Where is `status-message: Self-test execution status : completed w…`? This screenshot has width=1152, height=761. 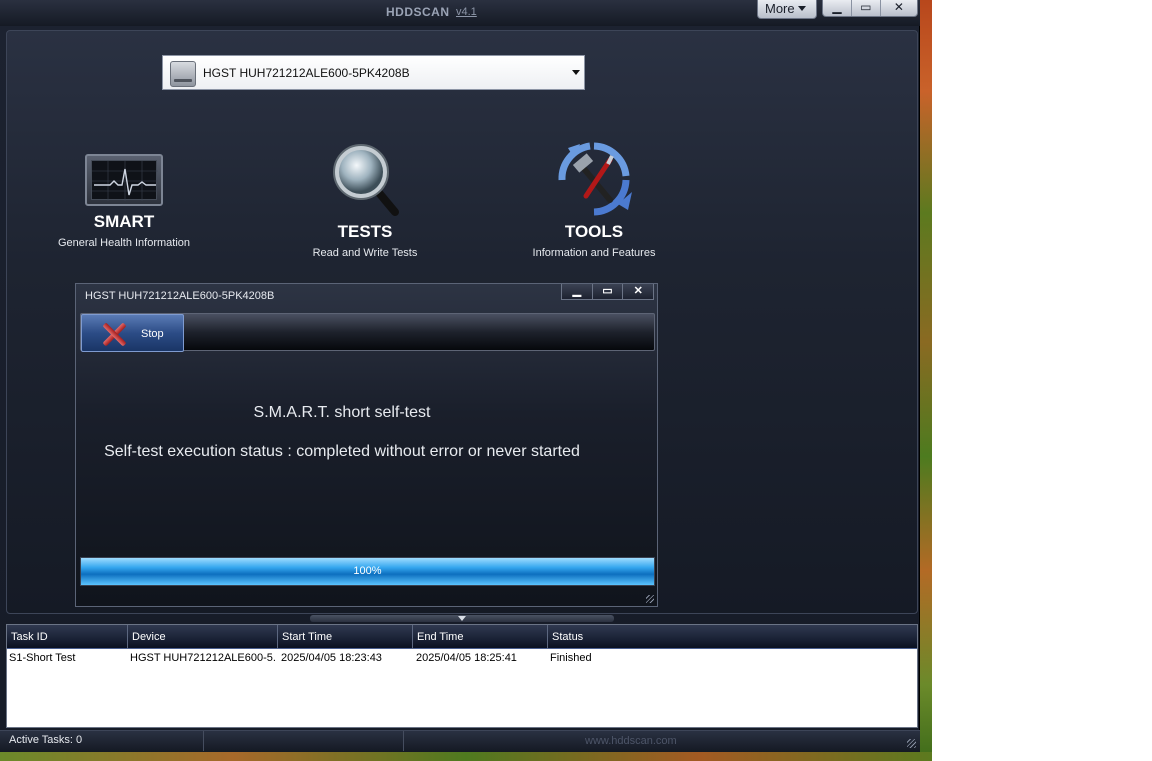 status-message: Self-test execution status : completed w… is located at coordinates (342, 451).